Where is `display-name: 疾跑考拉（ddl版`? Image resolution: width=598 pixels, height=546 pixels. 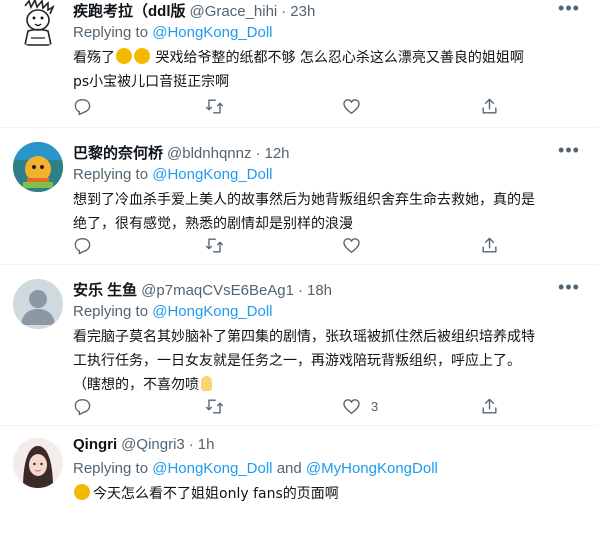
display-name: 疾跑考拉（ddl版 is located at coordinates (129, 10).